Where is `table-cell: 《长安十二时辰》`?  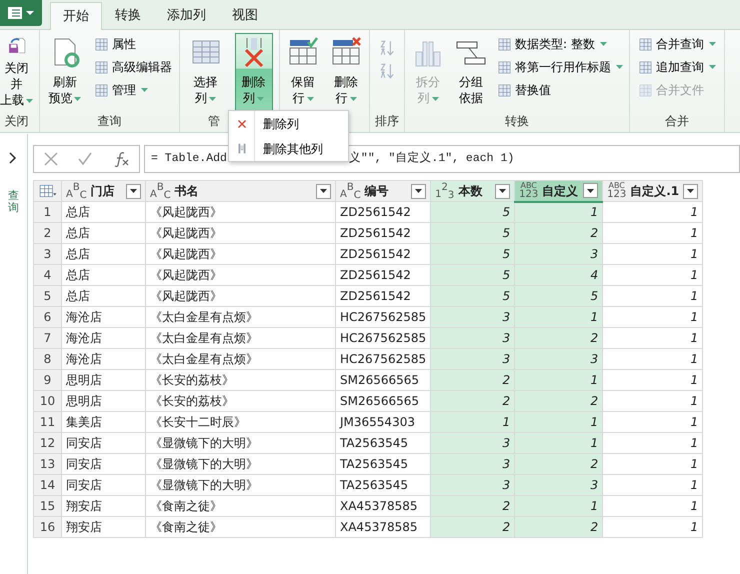
table-cell: 《长安十二时辰》 is located at coordinates (241, 422).